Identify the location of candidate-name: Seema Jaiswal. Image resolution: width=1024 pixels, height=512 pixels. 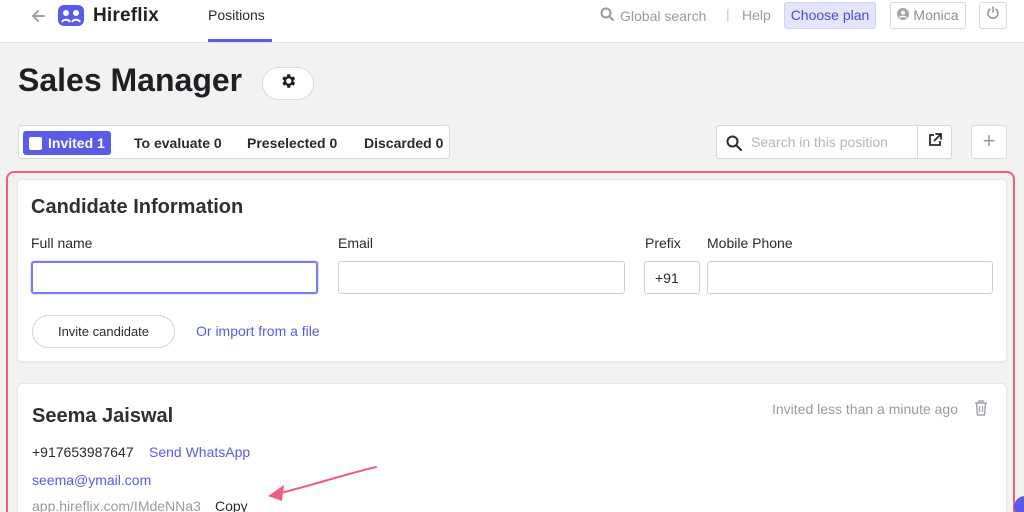
(103, 416).